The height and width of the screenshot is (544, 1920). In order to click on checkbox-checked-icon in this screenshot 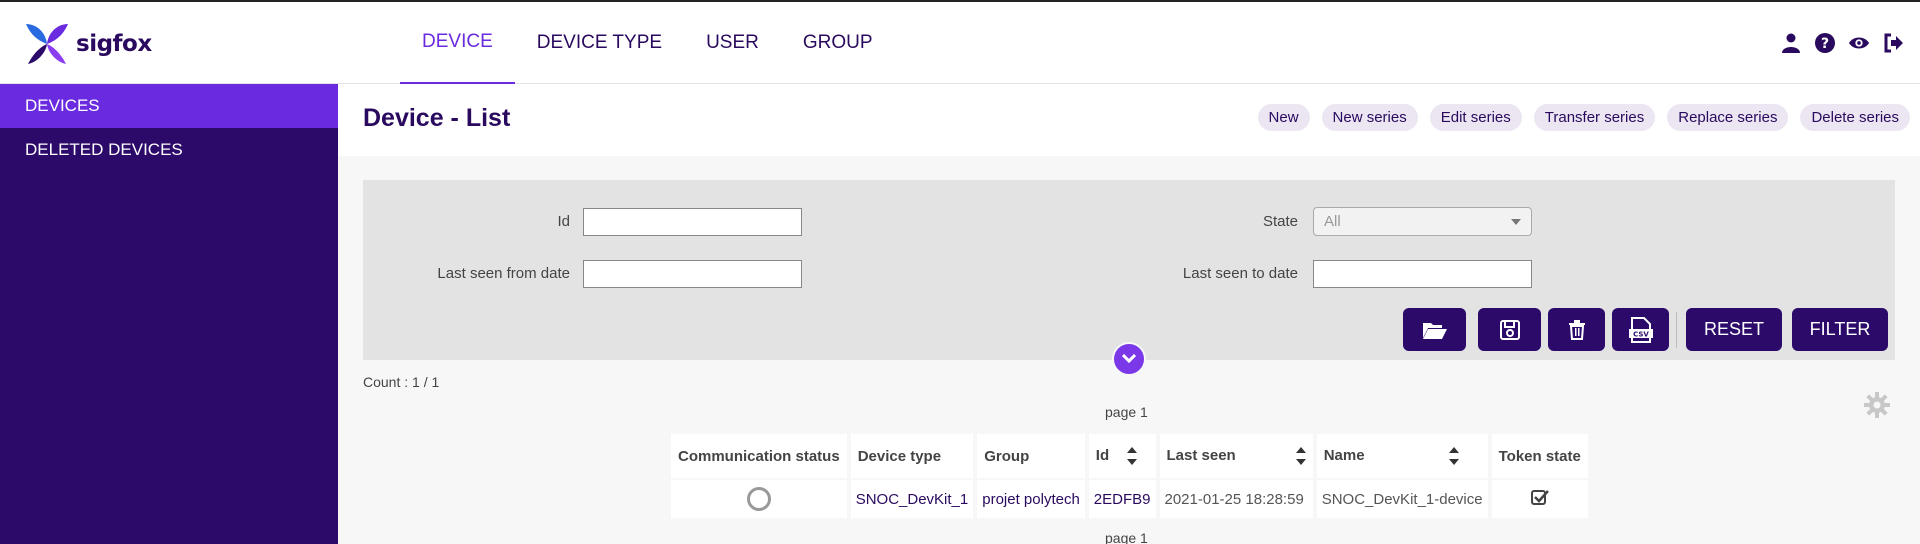, I will do `click(1539, 497)`.